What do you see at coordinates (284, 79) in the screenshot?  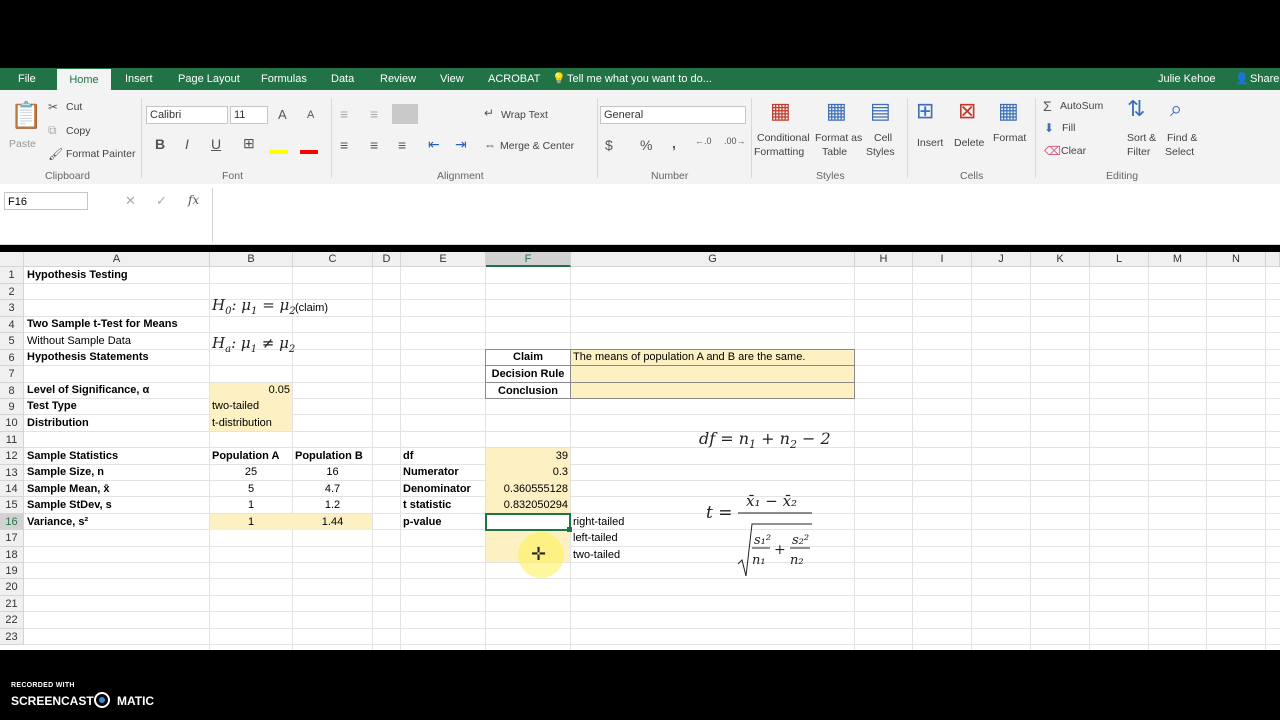 I see `tab-formulas: Formulas` at bounding box center [284, 79].